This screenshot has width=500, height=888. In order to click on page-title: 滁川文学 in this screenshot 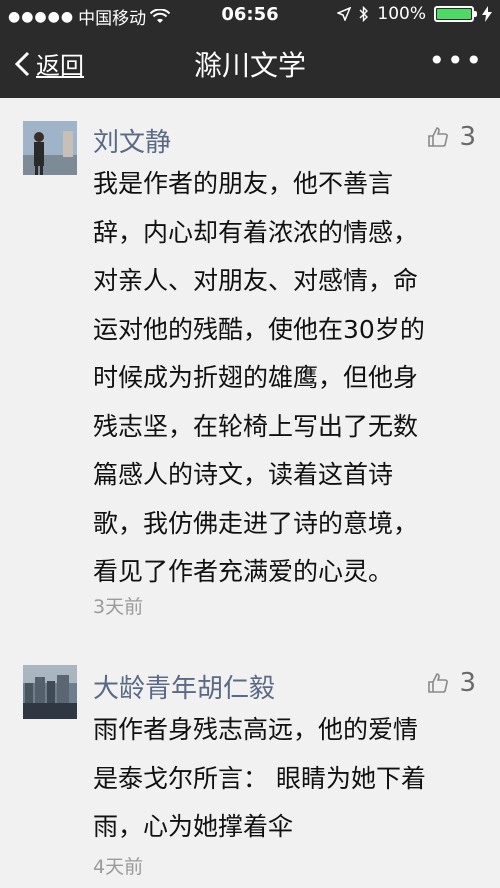, I will do `click(249, 65)`.